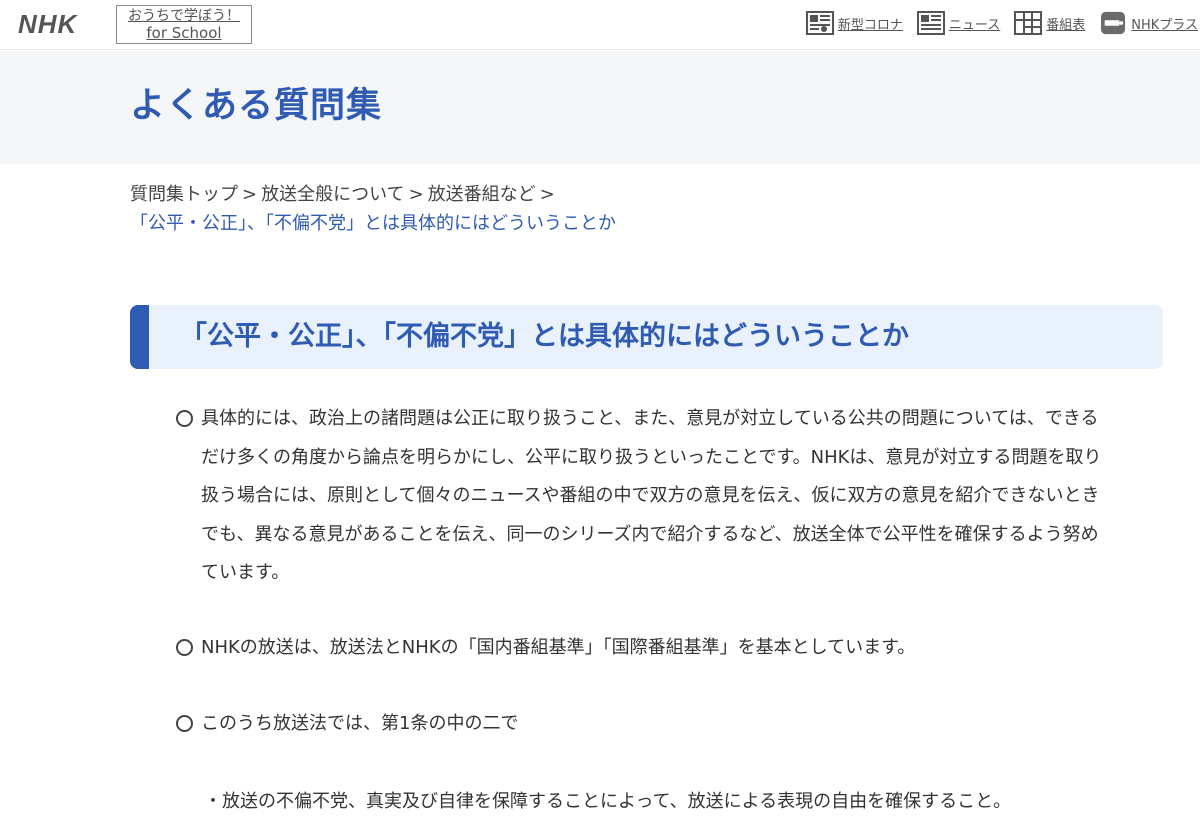 This screenshot has height=840, width=1200. I want to click on nav-corona: 新型コロナ, so click(854, 23).